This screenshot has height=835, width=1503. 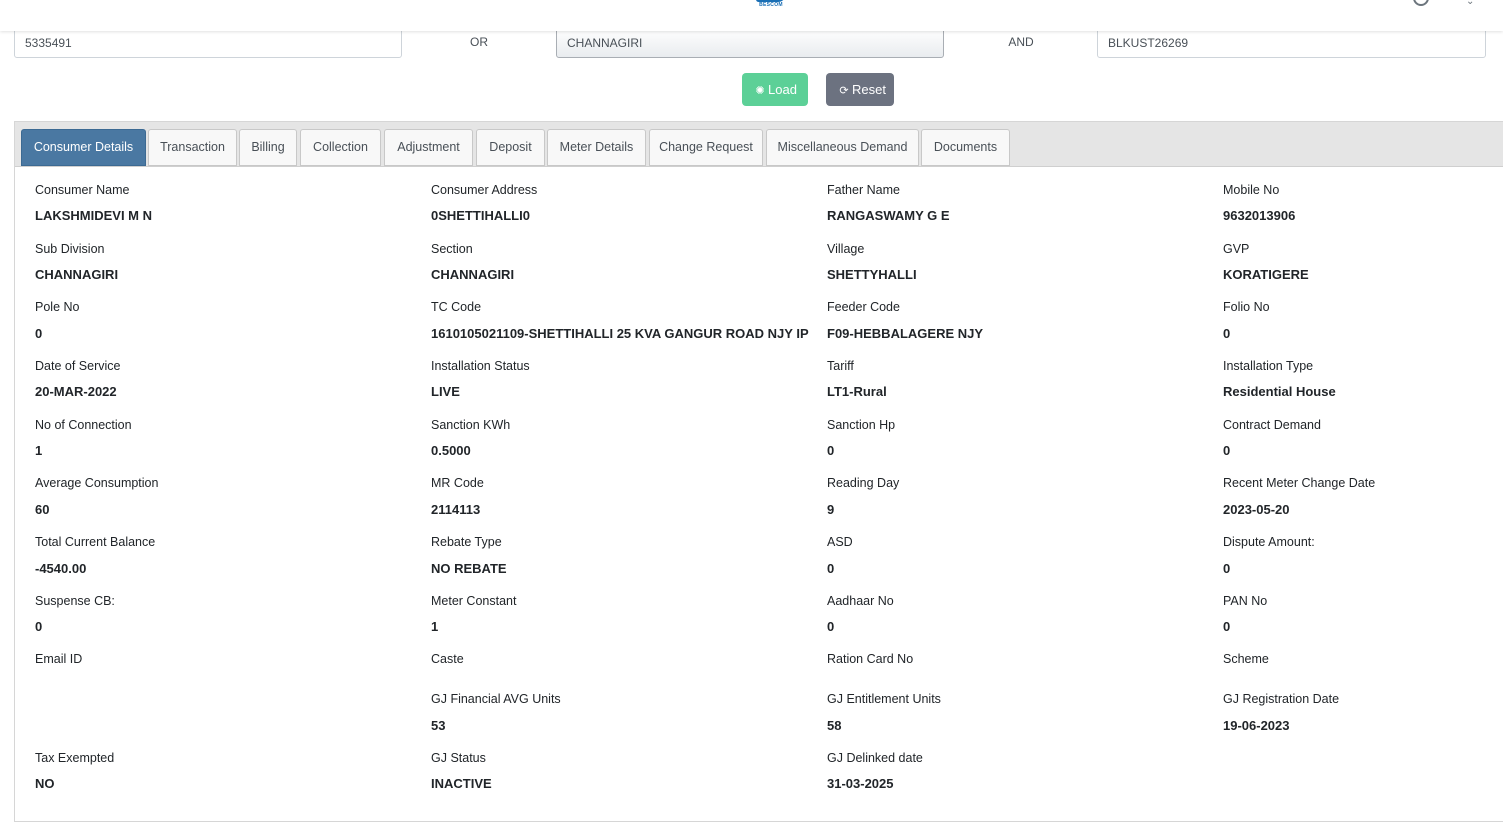 I want to click on sub-division-label: Sub Division, so click(x=70, y=249).